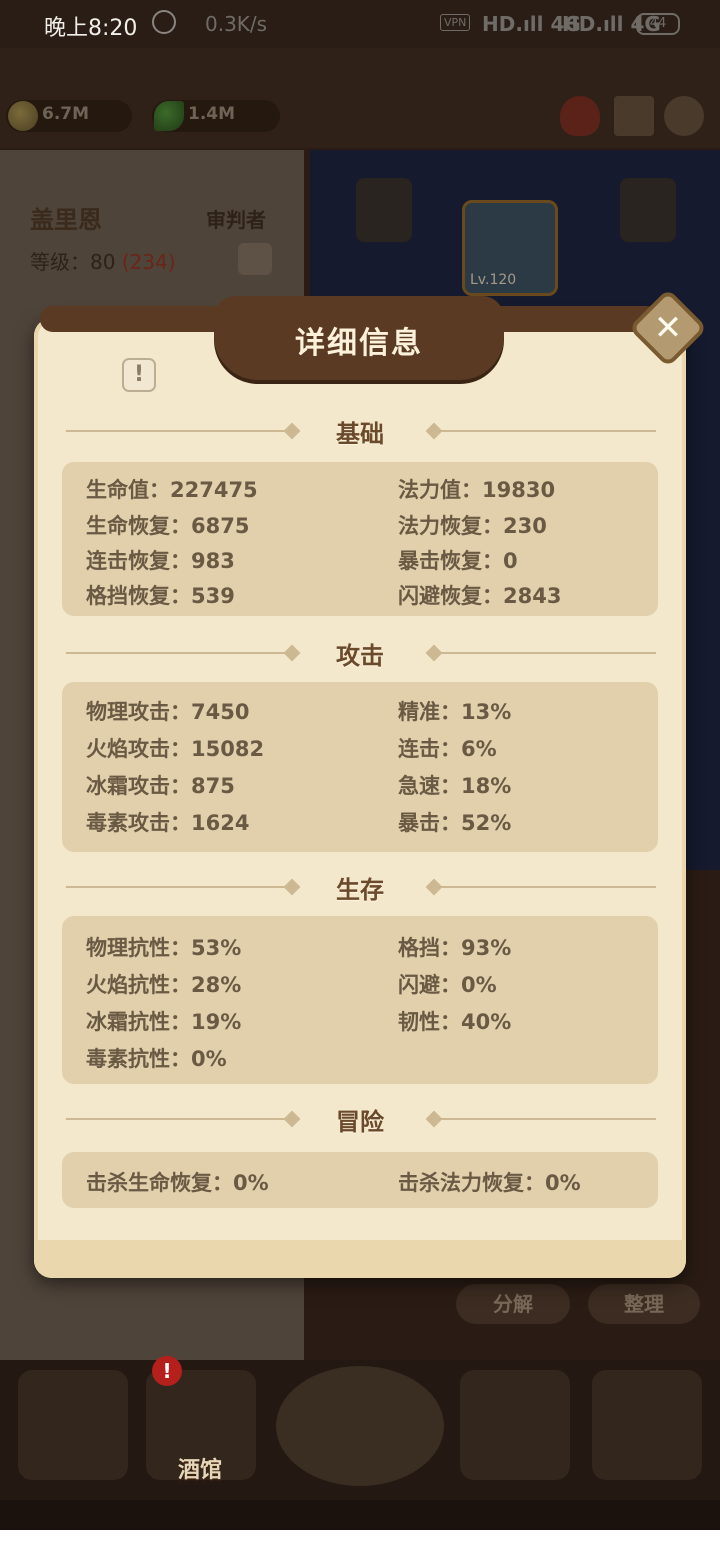 This screenshot has width=720, height=1560. What do you see at coordinates (164, 1022) in the screenshot?
I see `stat-frost-resist: 冰霜抗性：19%` at bounding box center [164, 1022].